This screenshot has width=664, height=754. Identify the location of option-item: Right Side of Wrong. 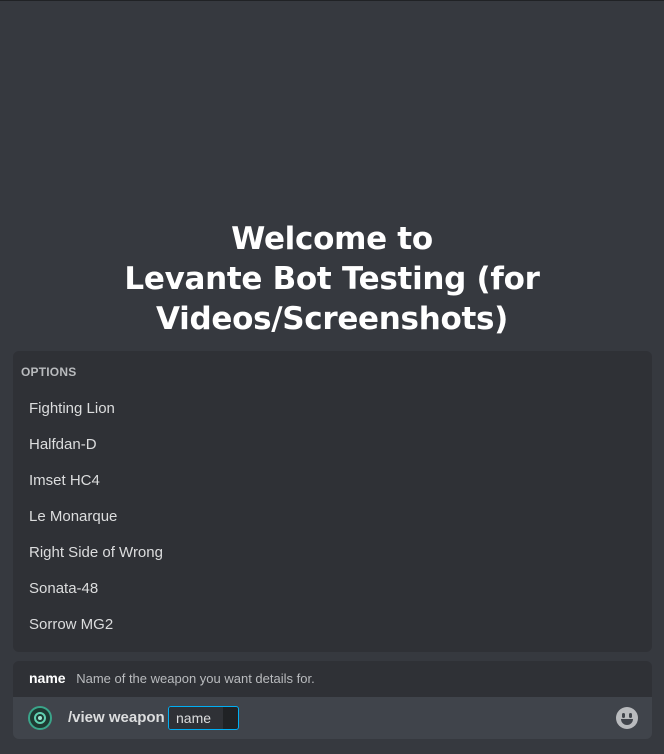
(332, 553).